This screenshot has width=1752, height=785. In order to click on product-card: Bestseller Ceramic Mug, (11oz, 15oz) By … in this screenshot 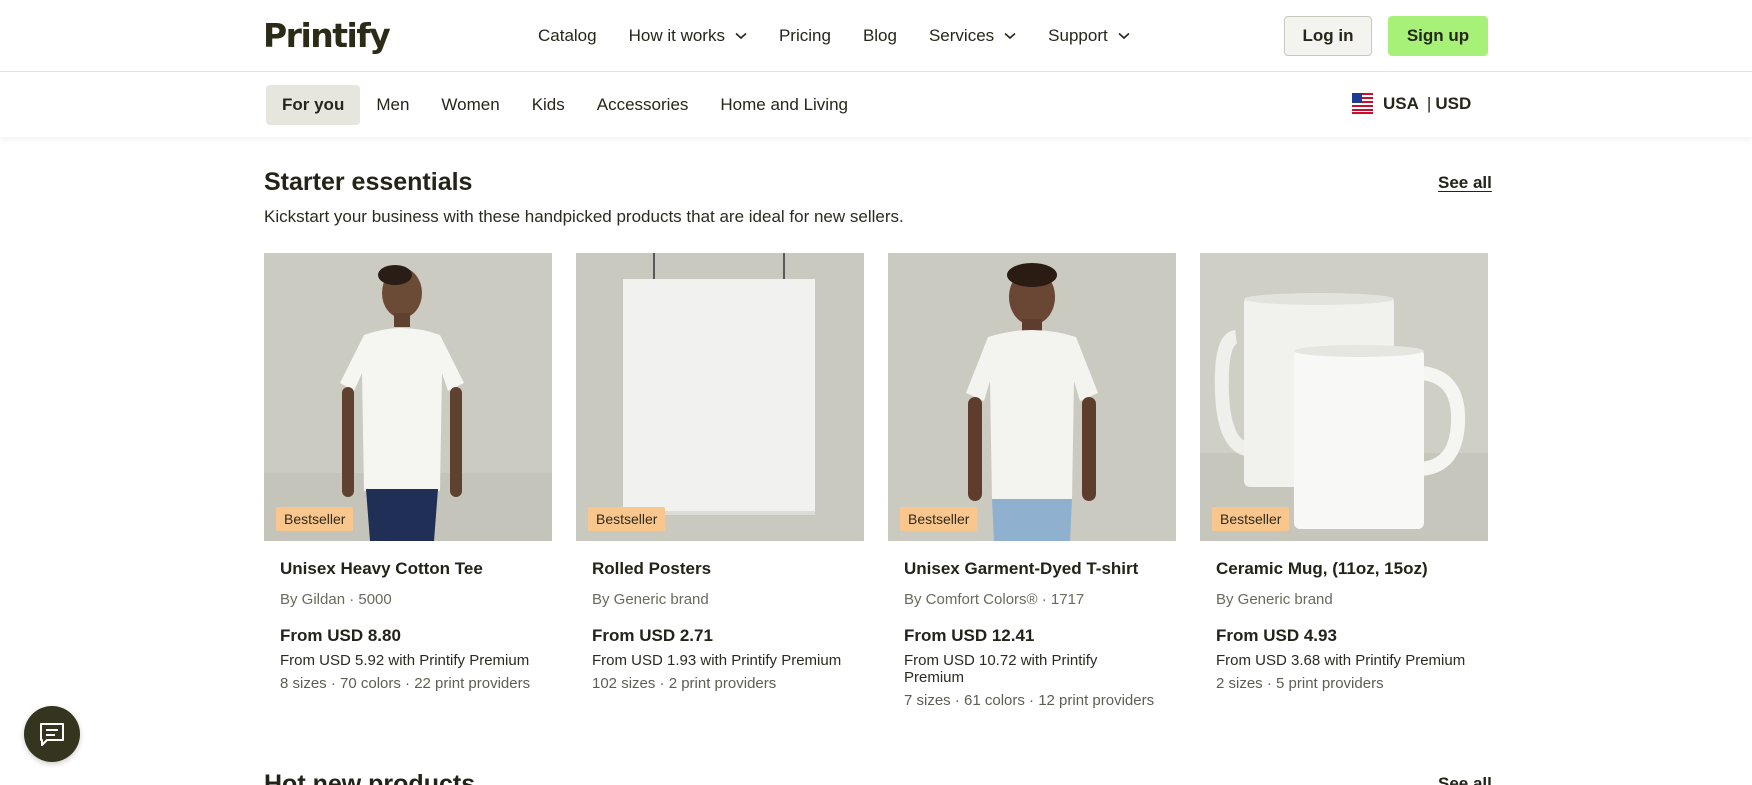, I will do `click(1344, 481)`.